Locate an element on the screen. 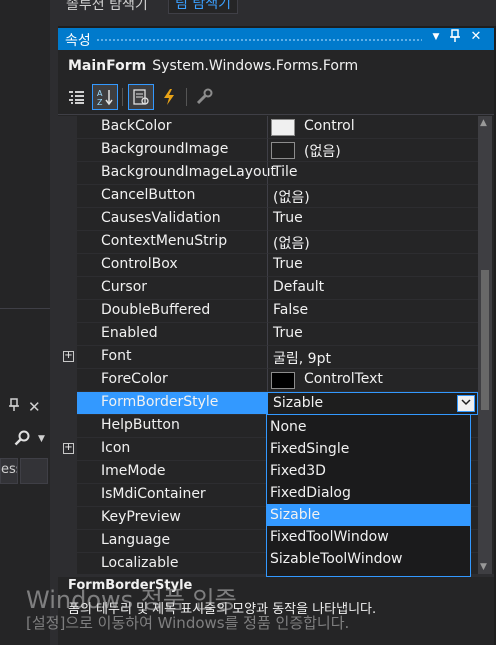 This screenshot has height=645, width=496. property-row-doublebuffered: DoubleBuffered False is located at coordinates (268, 311).